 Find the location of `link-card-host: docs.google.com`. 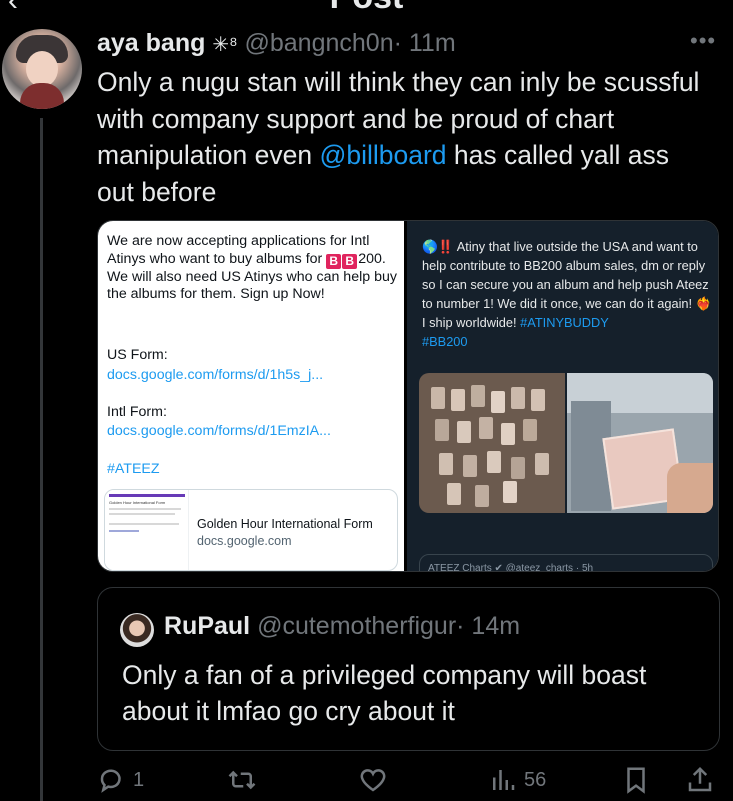

link-card-host: docs.google.com is located at coordinates (244, 541).